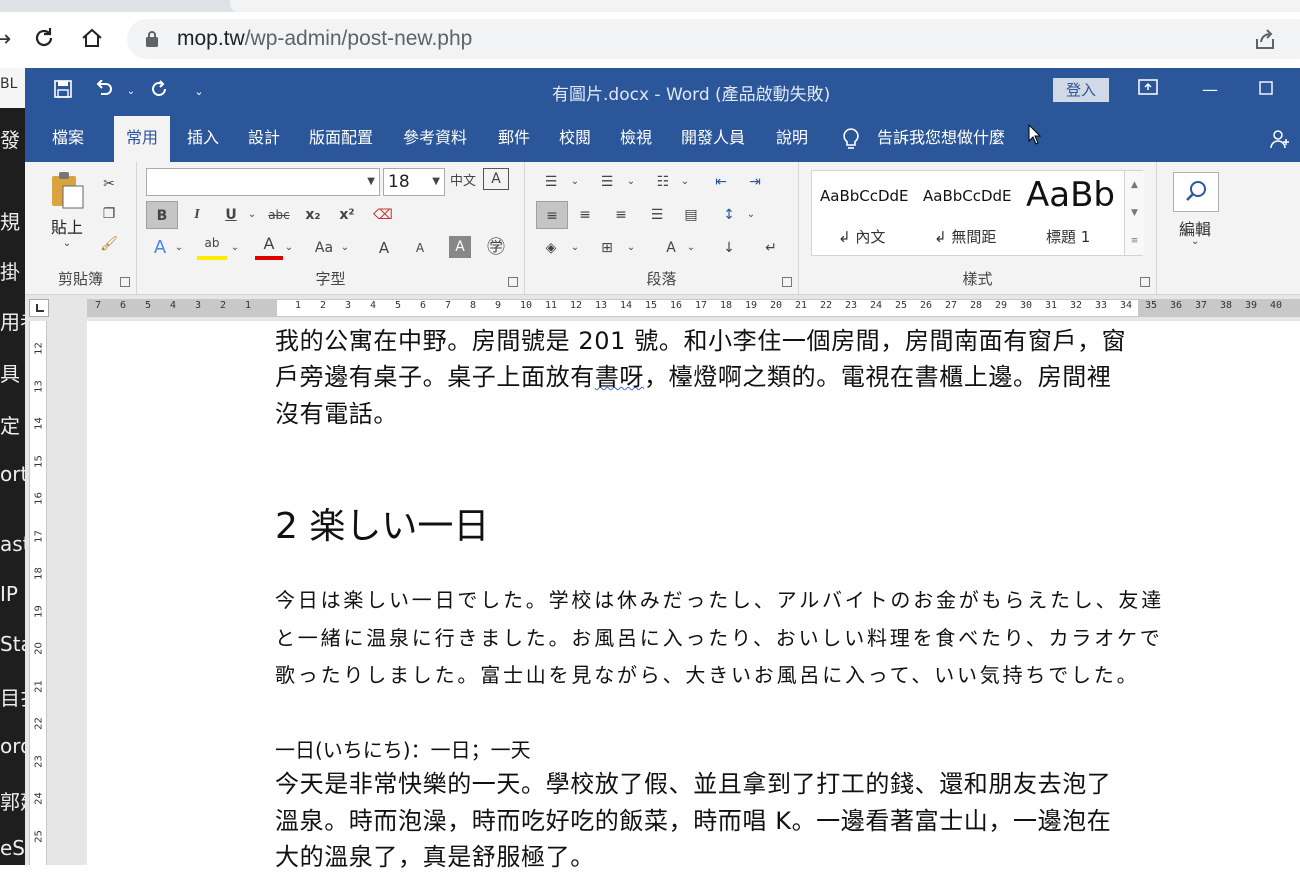 The image size is (1300, 872). I want to click on asian-layout-icon: A, so click(671, 248).